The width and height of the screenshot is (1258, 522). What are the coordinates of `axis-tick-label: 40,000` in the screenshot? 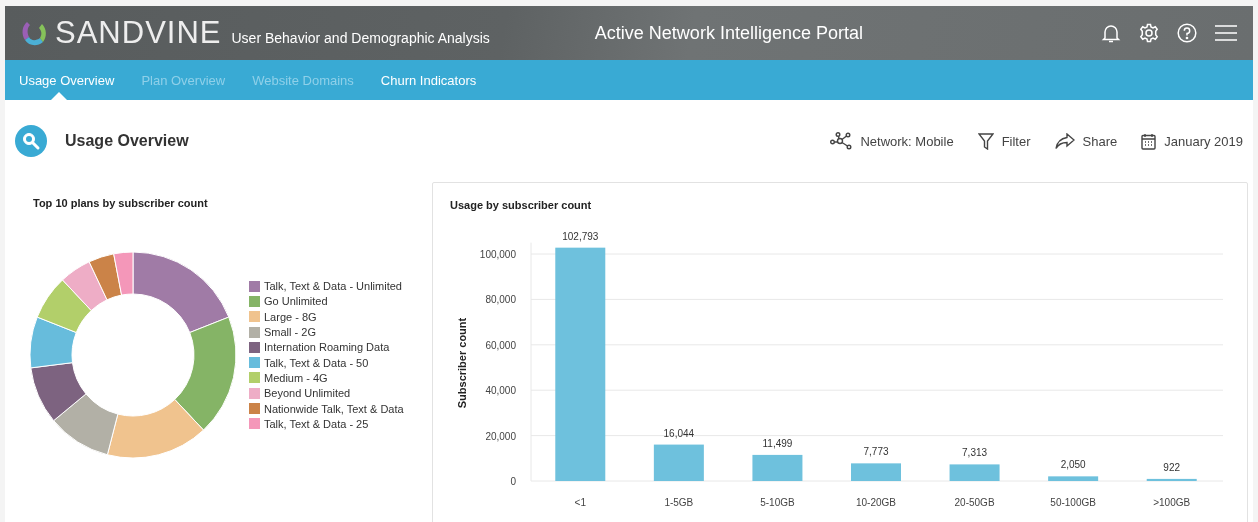 It's located at (500, 391).